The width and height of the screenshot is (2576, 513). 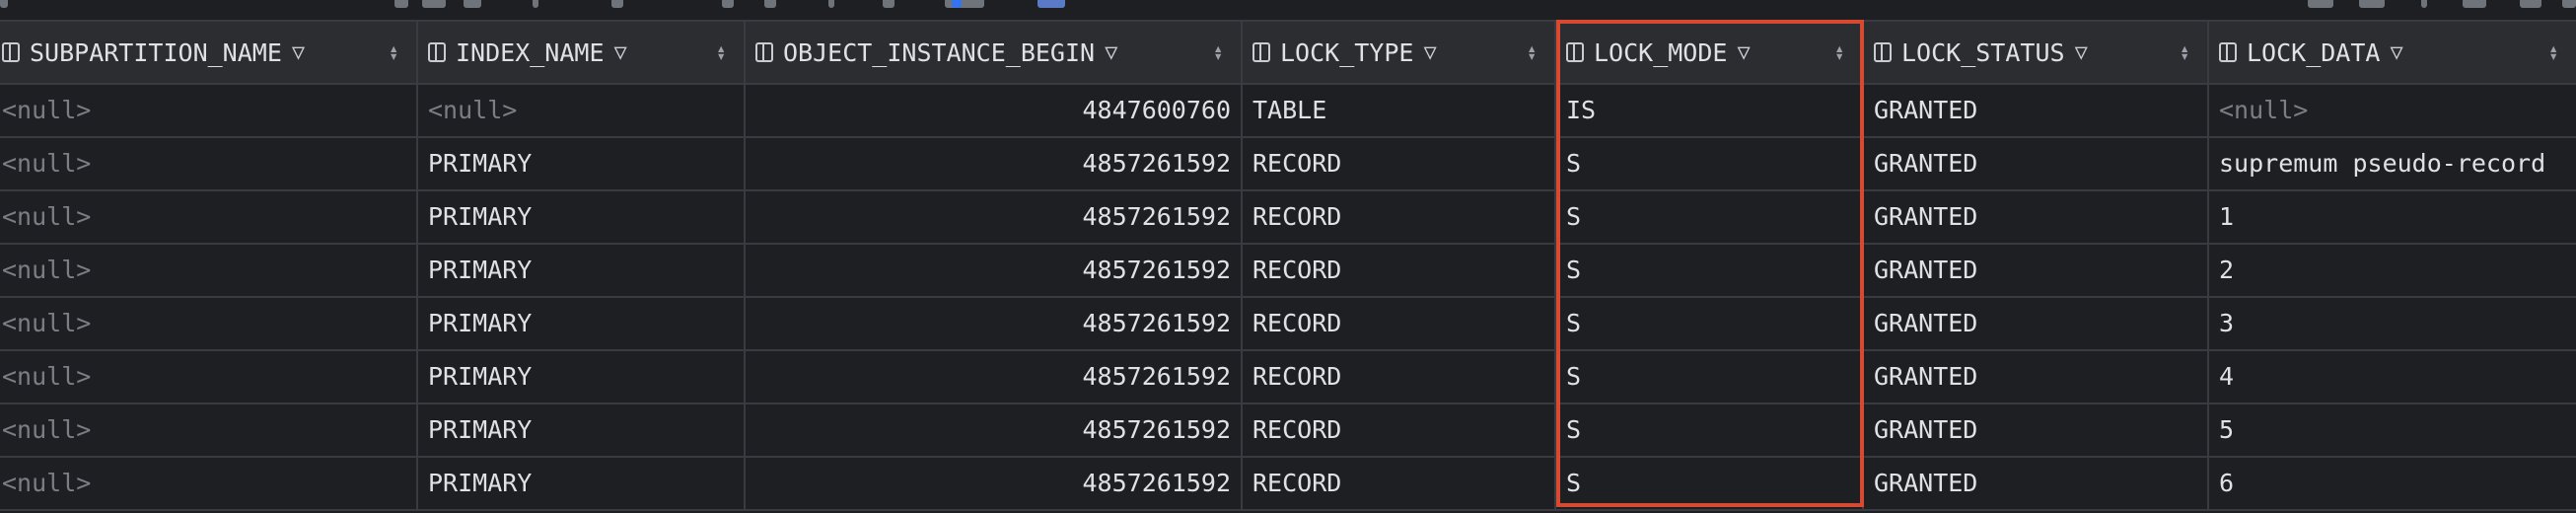 I want to click on table-row: <null> PRIMARY 4857261592 RECORD S GRANTED 5, so click(x=1288, y=430).